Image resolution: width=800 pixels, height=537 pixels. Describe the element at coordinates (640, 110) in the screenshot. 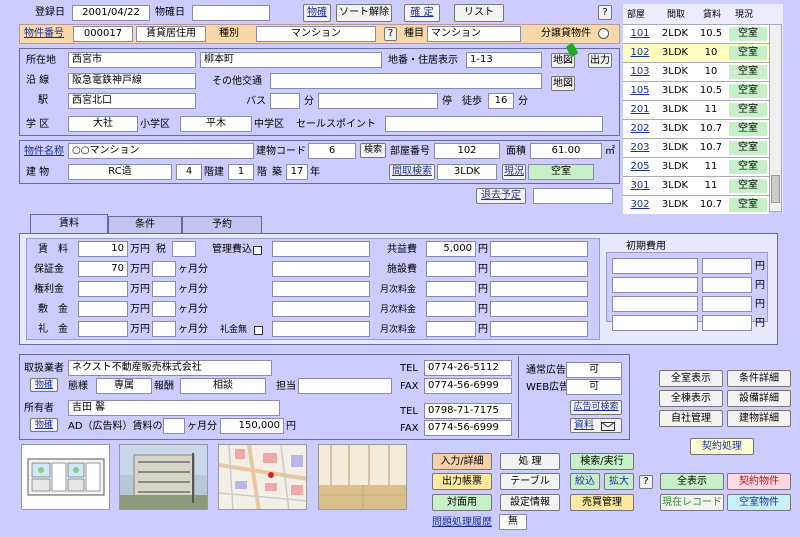

I see `room-no-cell: 201` at that location.